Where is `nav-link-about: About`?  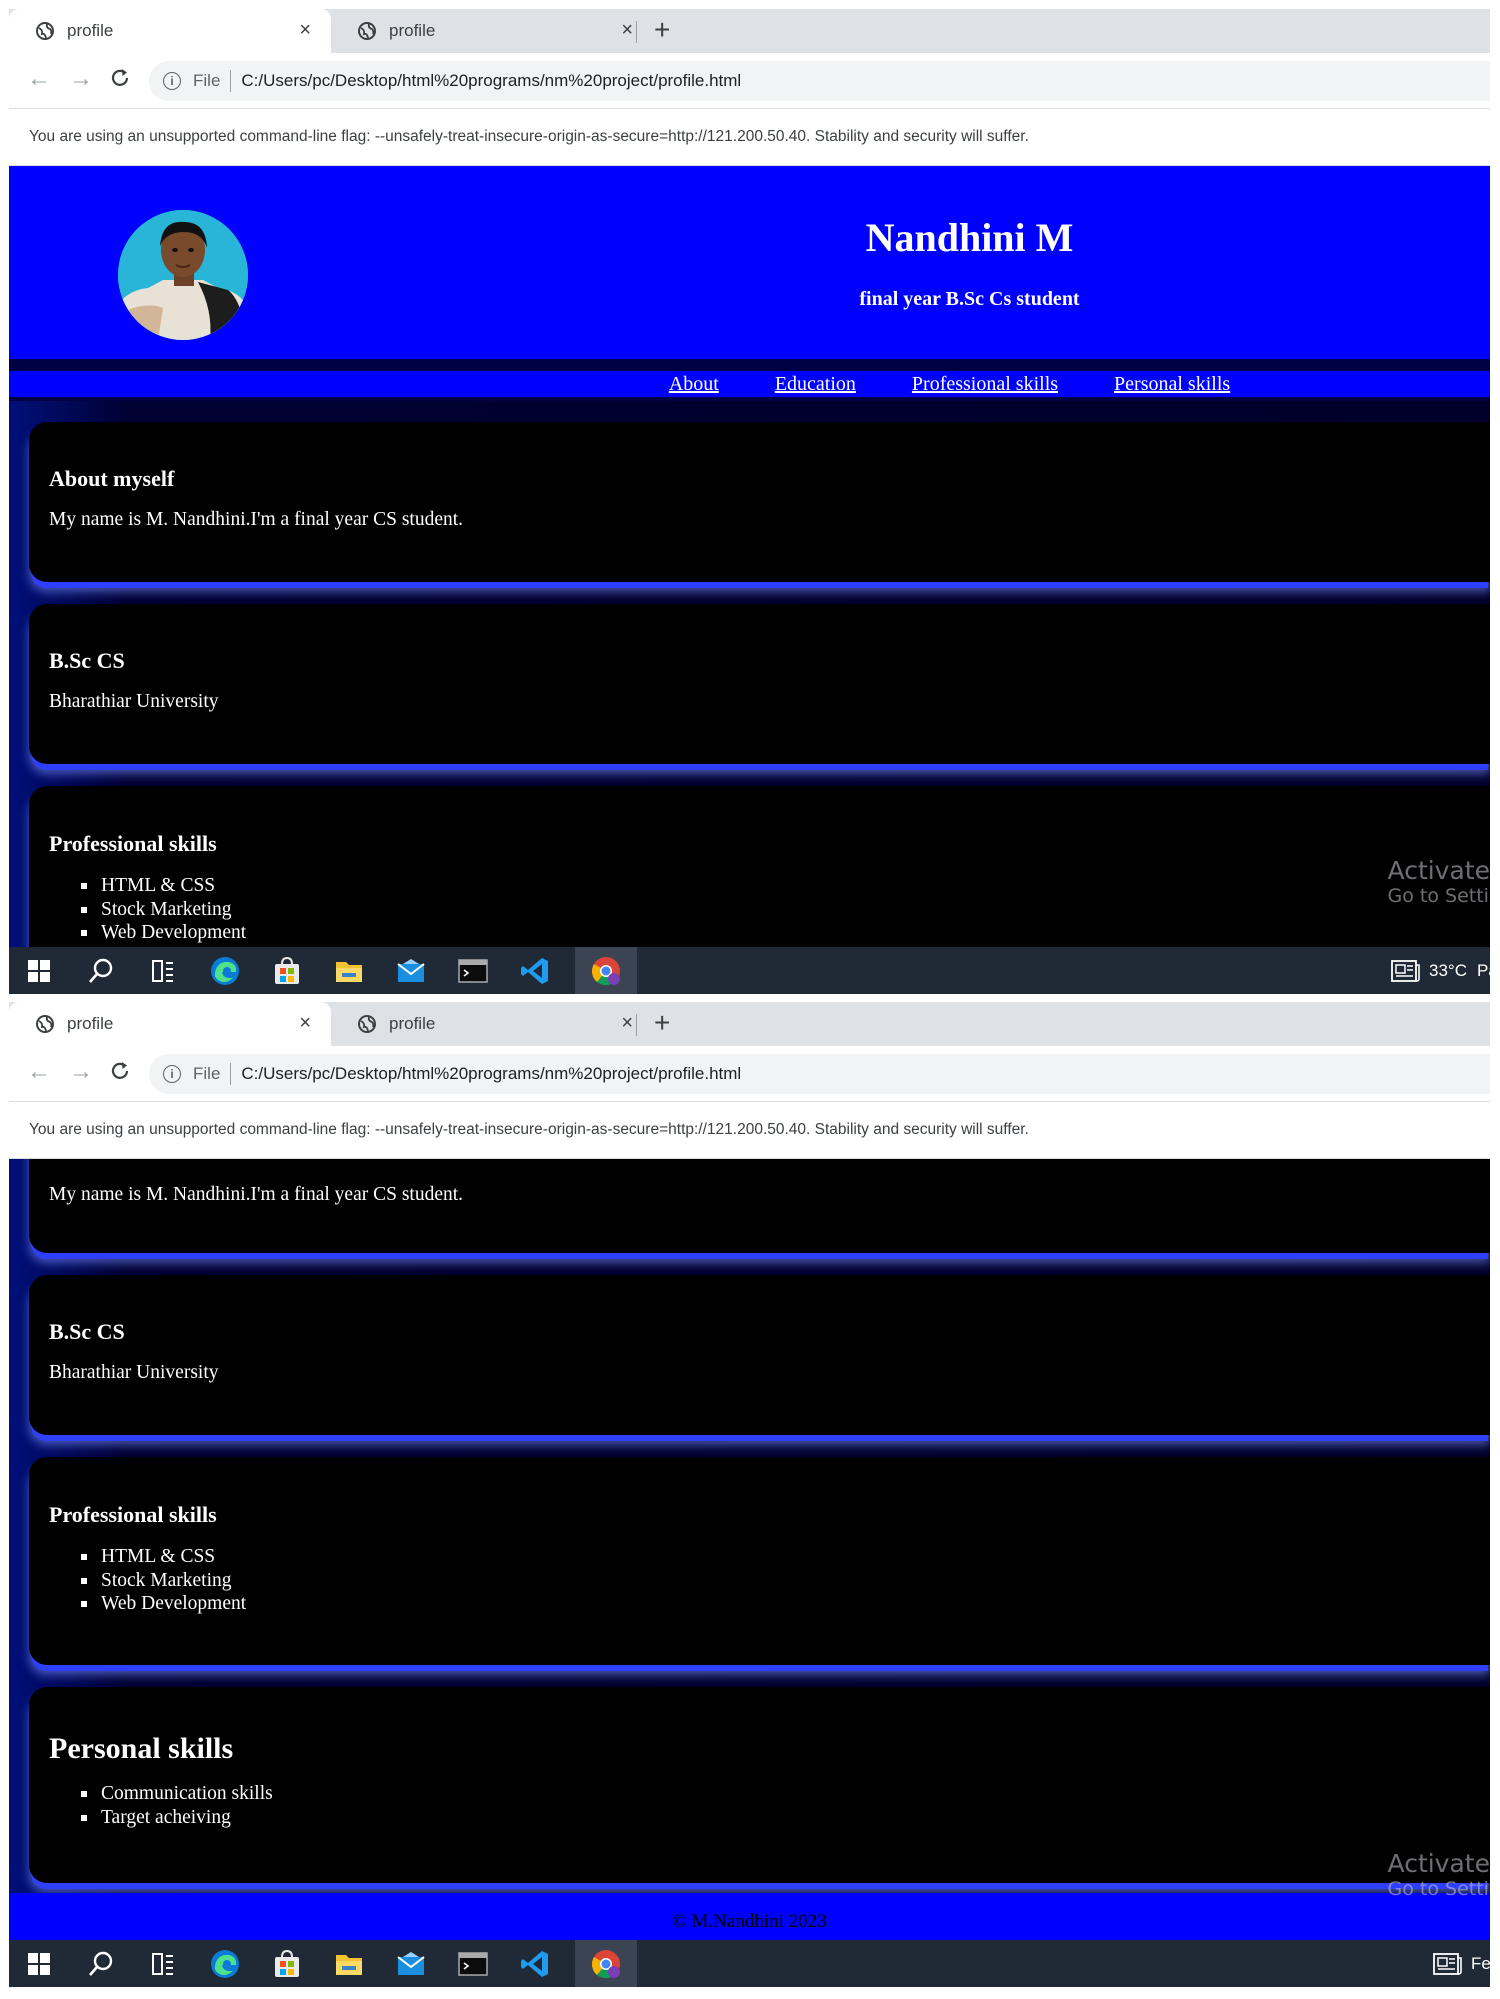 nav-link-about: About is located at coordinates (694, 384).